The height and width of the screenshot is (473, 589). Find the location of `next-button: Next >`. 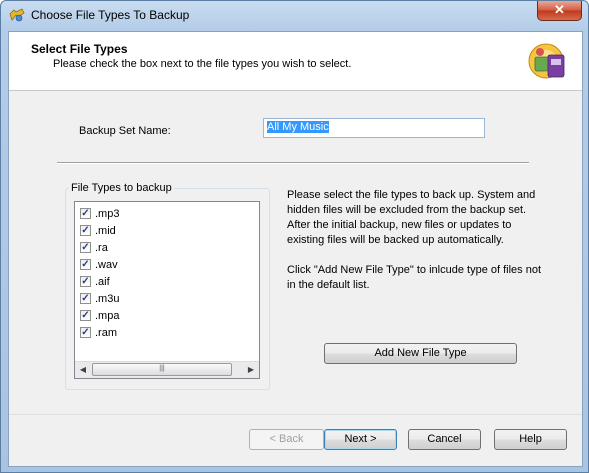

next-button: Next > is located at coordinates (360, 439).